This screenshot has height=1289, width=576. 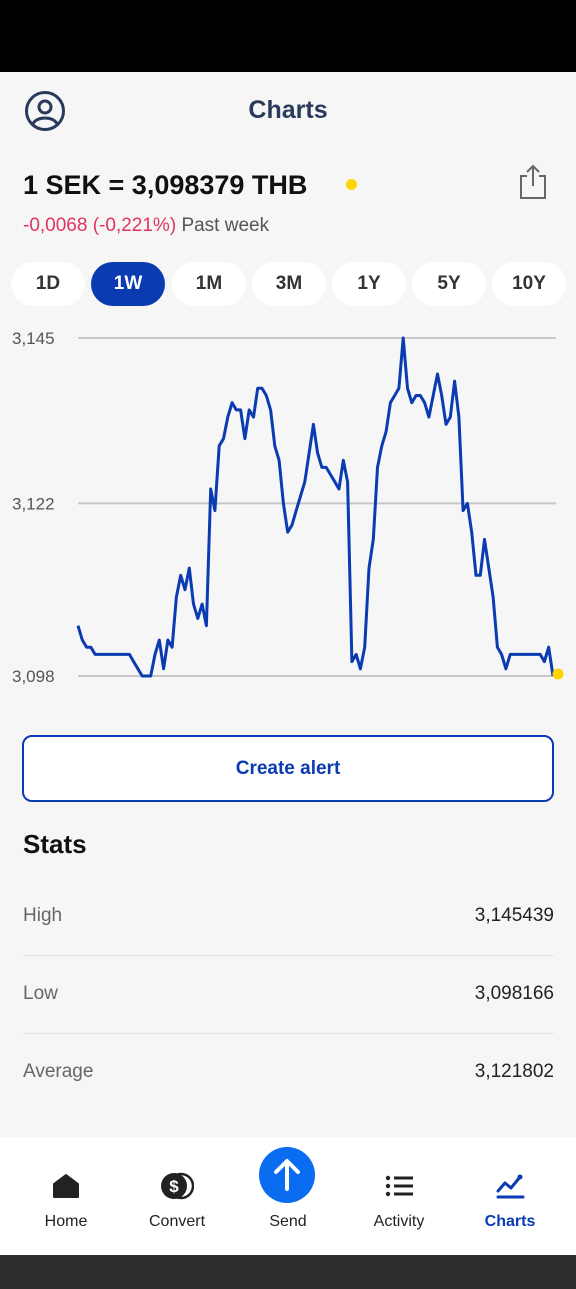 I want to click on home-icon, so click(x=66, y=1186).